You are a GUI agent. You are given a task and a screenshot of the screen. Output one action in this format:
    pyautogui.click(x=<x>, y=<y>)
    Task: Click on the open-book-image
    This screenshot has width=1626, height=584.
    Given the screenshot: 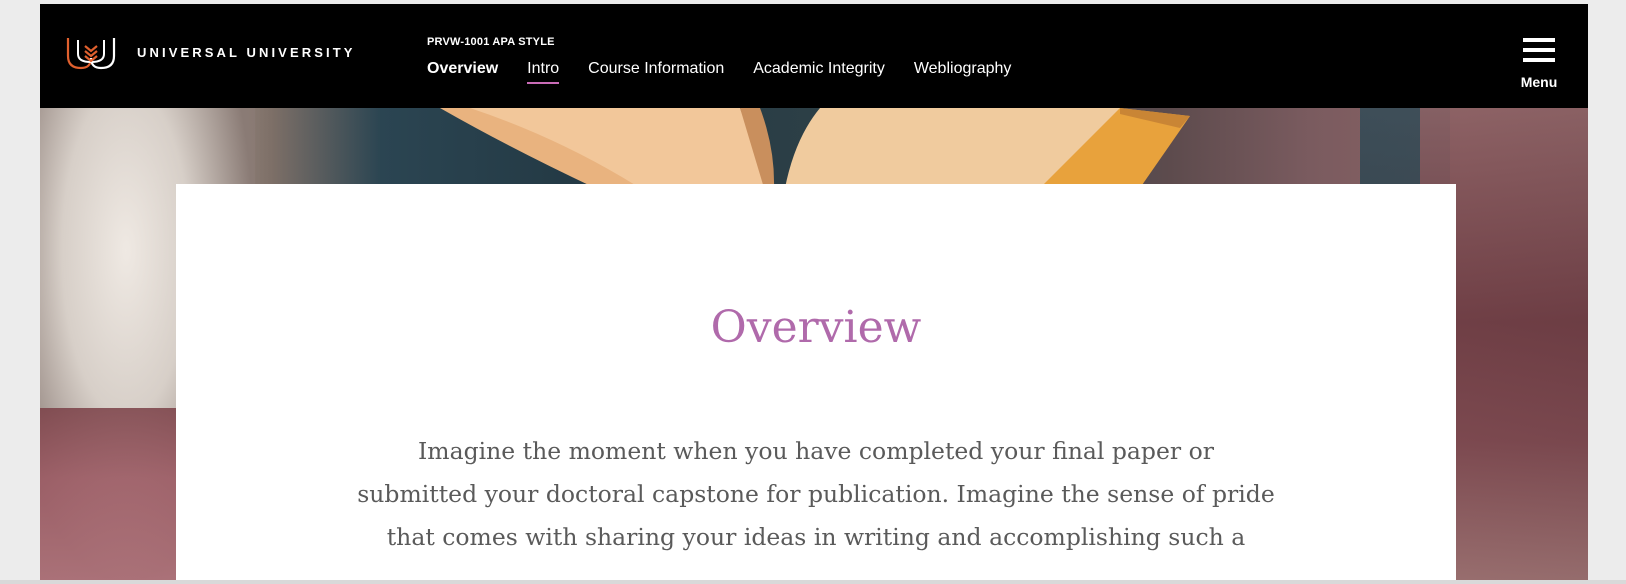 What is the action you would take?
    pyautogui.click(x=815, y=148)
    